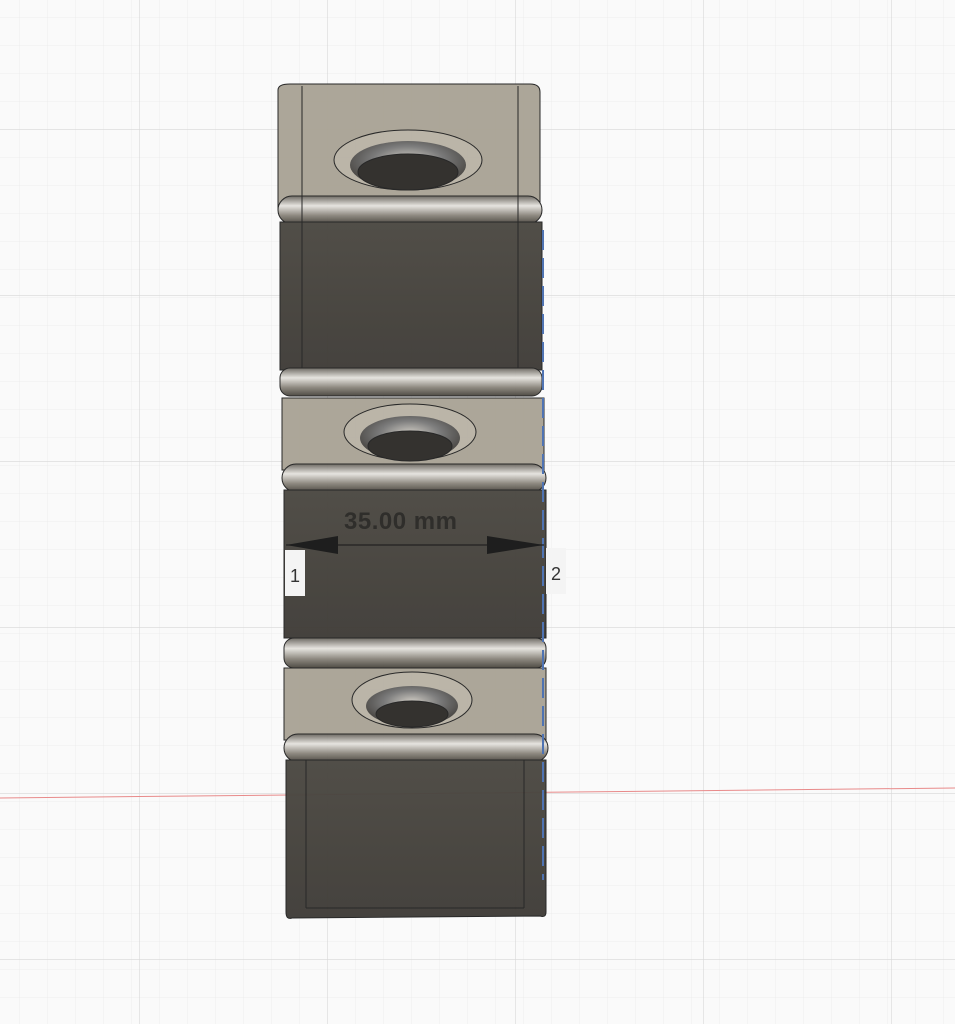 The image size is (955, 1024). What do you see at coordinates (295, 573) in the screenshot?
I see `point-1-label: 1` at bounding box center [295, 573].